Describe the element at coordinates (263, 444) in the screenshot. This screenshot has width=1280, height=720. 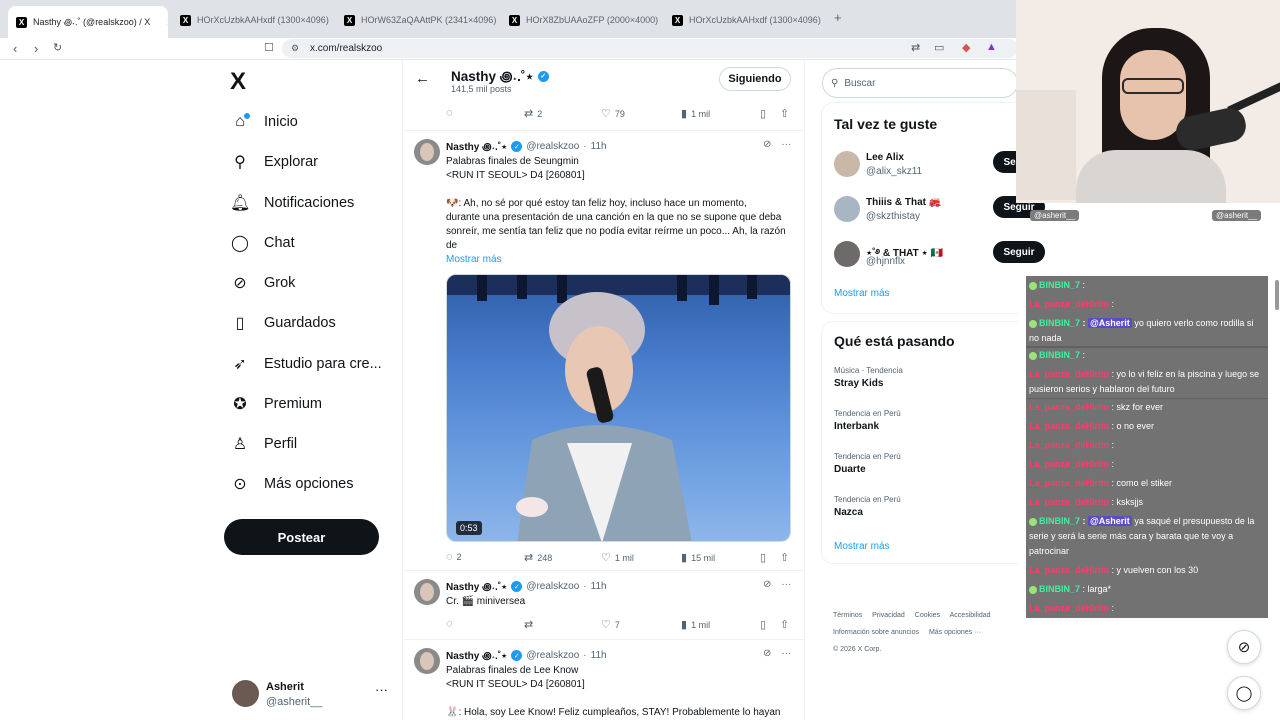
I see `nav-item-perfil: ♙ Perfil` at that location.